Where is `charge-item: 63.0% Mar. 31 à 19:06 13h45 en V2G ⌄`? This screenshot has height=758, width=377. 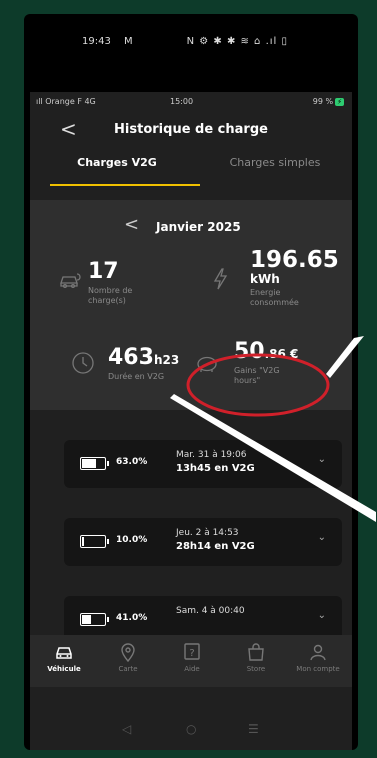
charge-item: 63.0% Mar. 31 à 19:06 13h45 en V2G ⌄ is located at coordinates (203, 464).